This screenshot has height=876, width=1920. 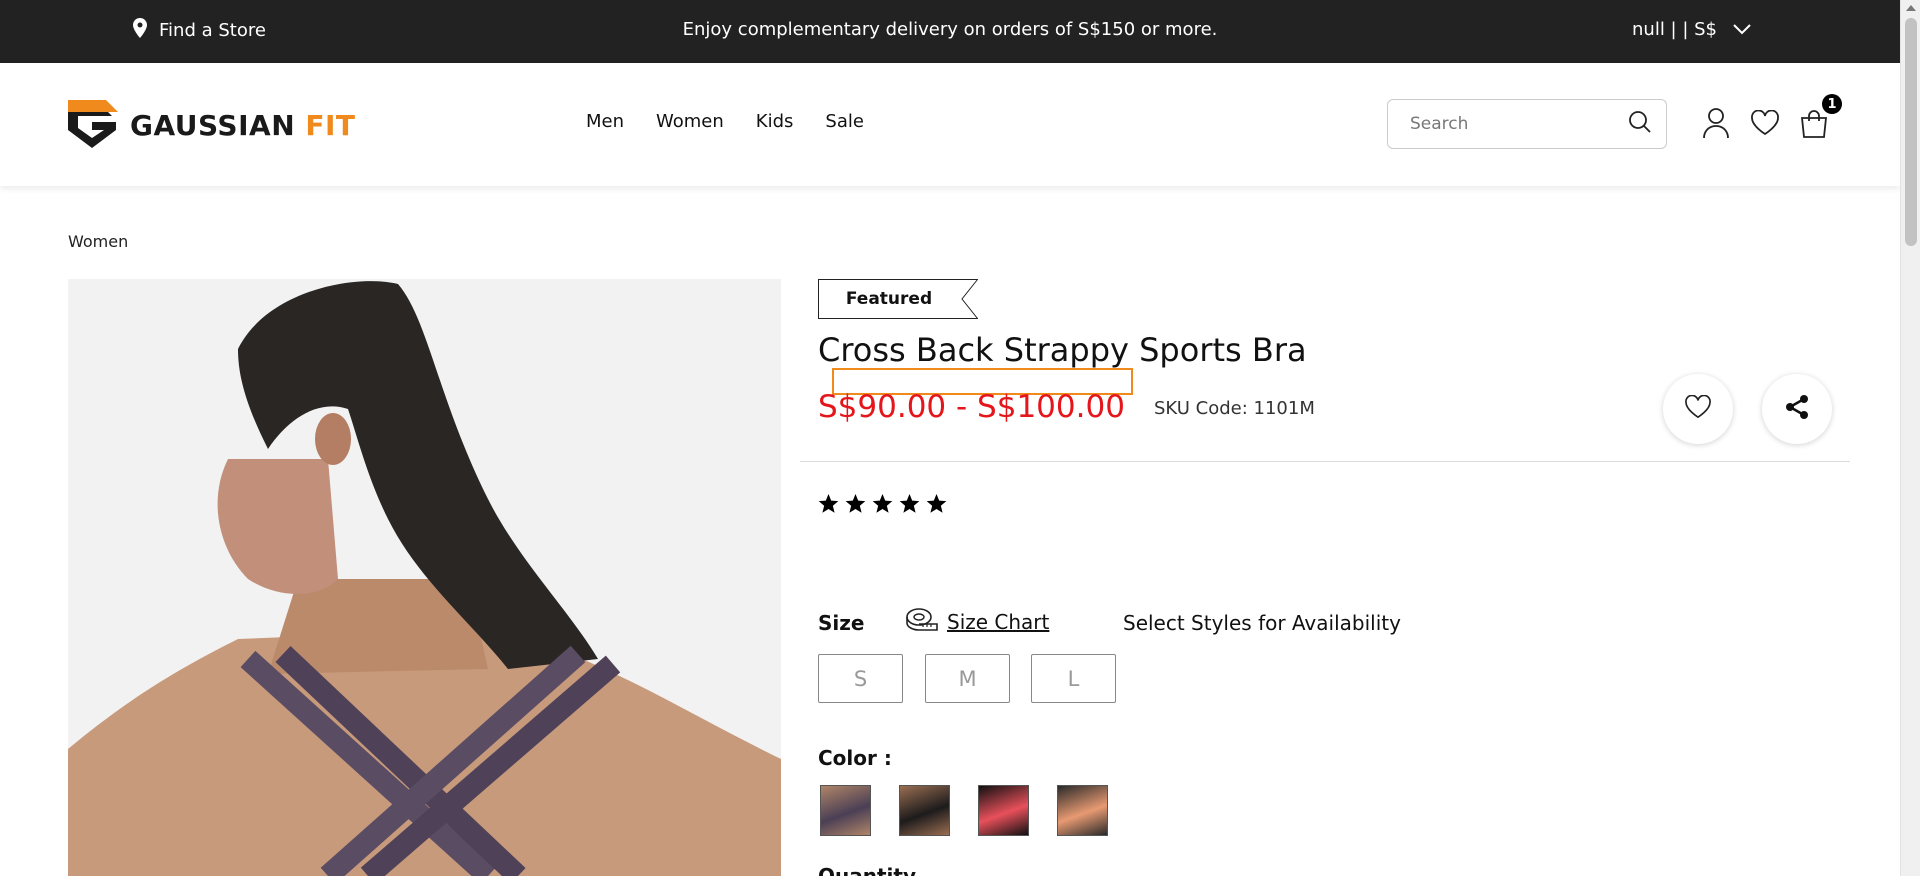 What do you see at coordinates (1742, 29) in the screenshot?
I see `chevron-down-icon` at bounding box center [1742, 29].